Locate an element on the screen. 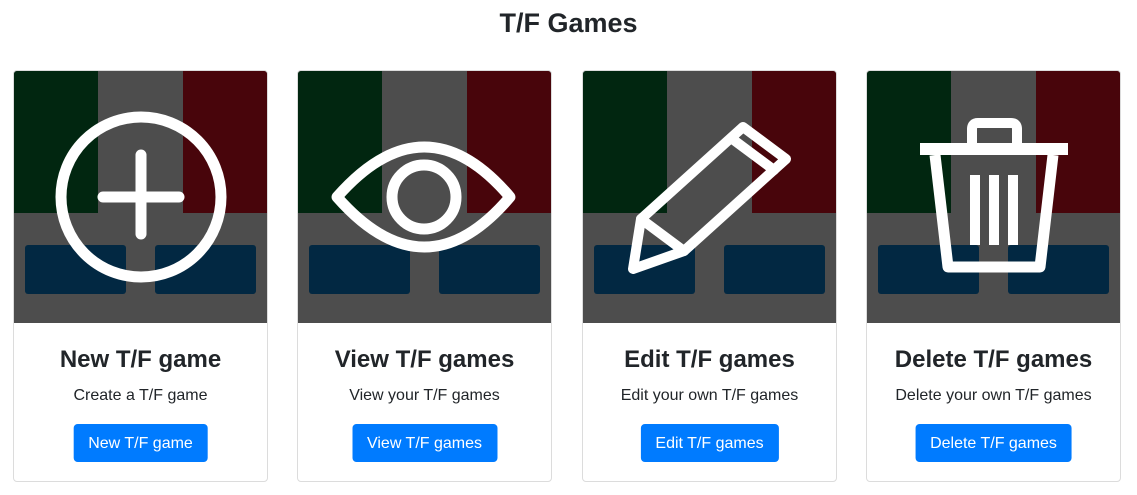  card-text: Edit your own T/F games is located at coordinates (709, 395).